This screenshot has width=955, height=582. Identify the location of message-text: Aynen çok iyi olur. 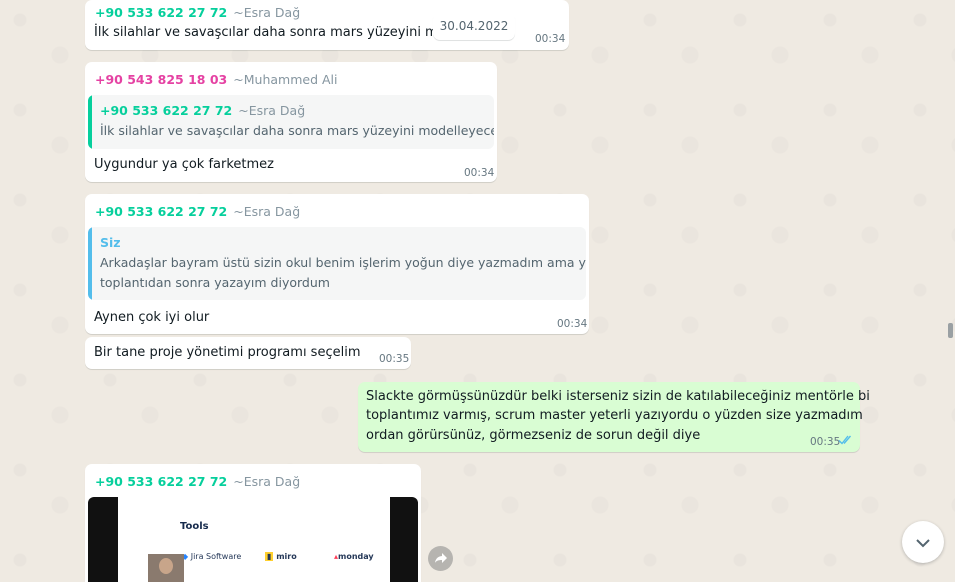
(152, 317).